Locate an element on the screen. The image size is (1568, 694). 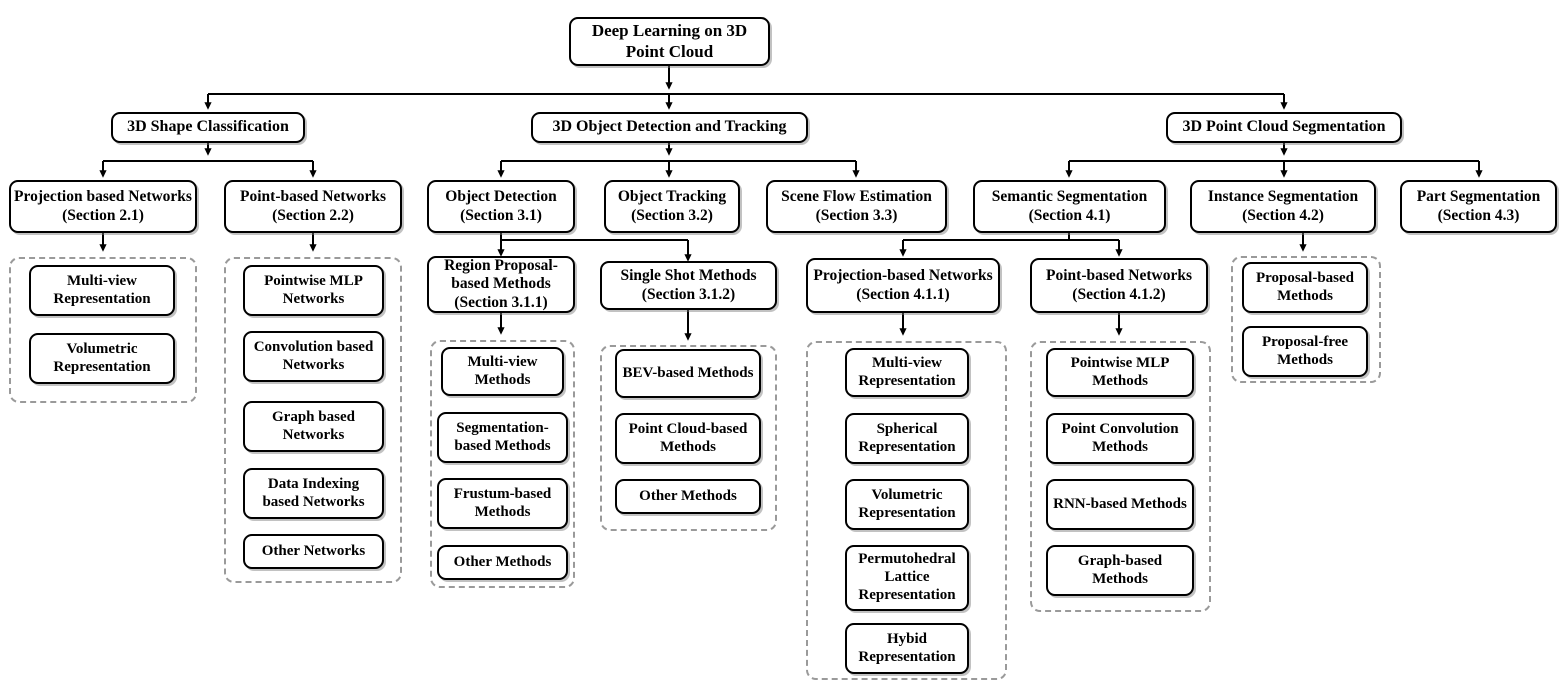
node-label: Part Segmentation (Section 4.3) is located at coordinates (1478, 206).